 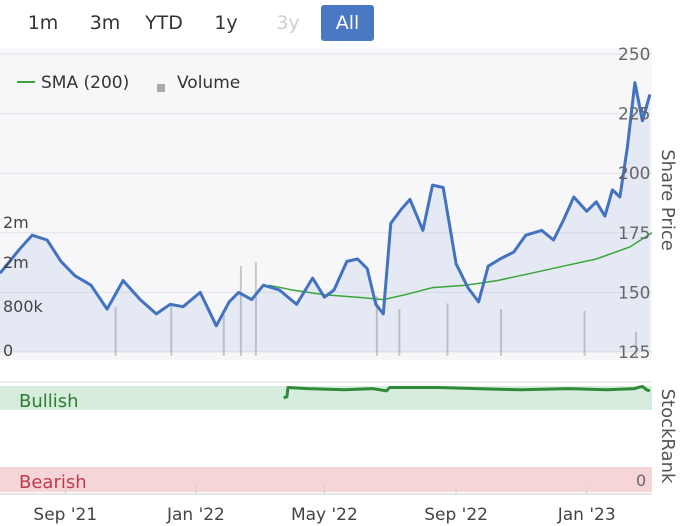 I want to click on stockrank-axis-label: StockRank, so click(x=667, y=436).